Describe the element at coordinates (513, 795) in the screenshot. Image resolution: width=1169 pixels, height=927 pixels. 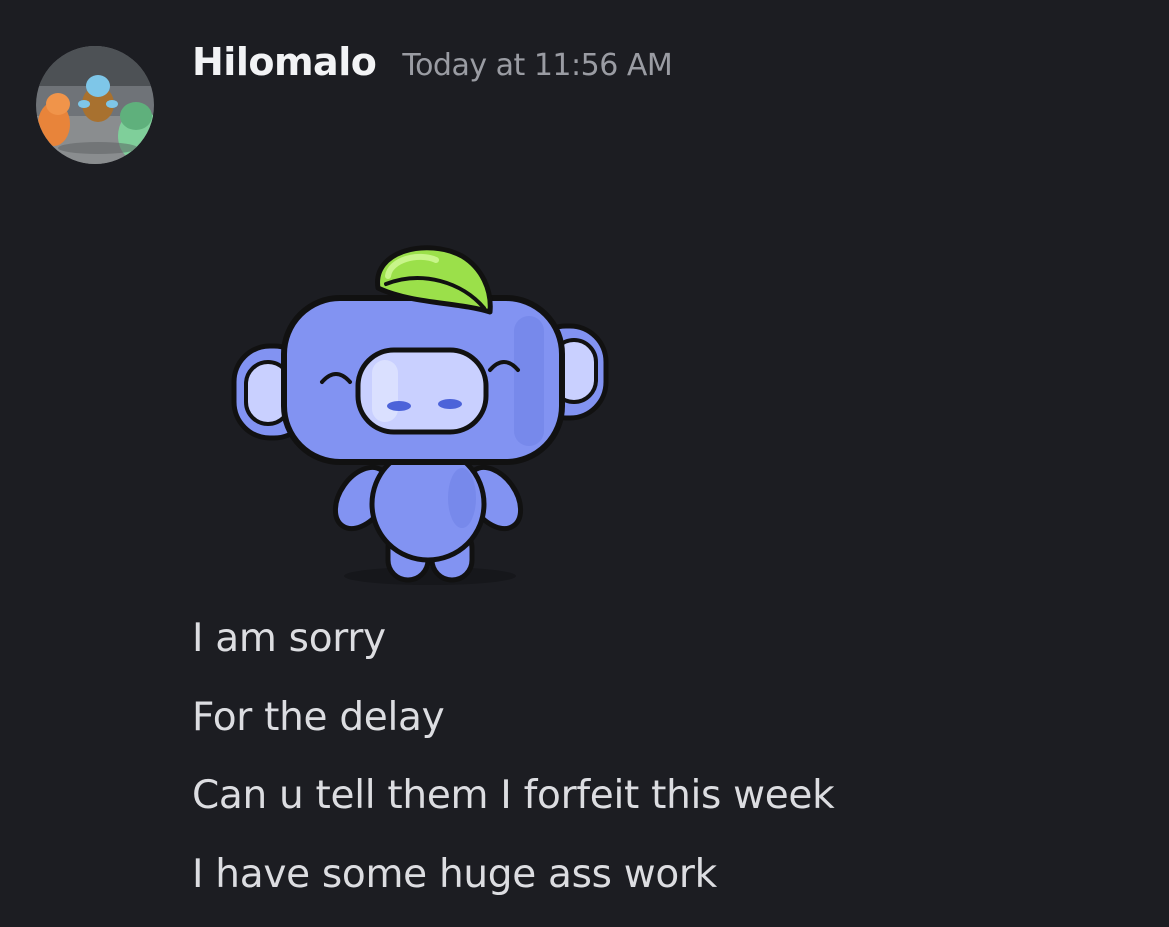
I see `message-line: Can u tell them I forfeit this week` at that location.